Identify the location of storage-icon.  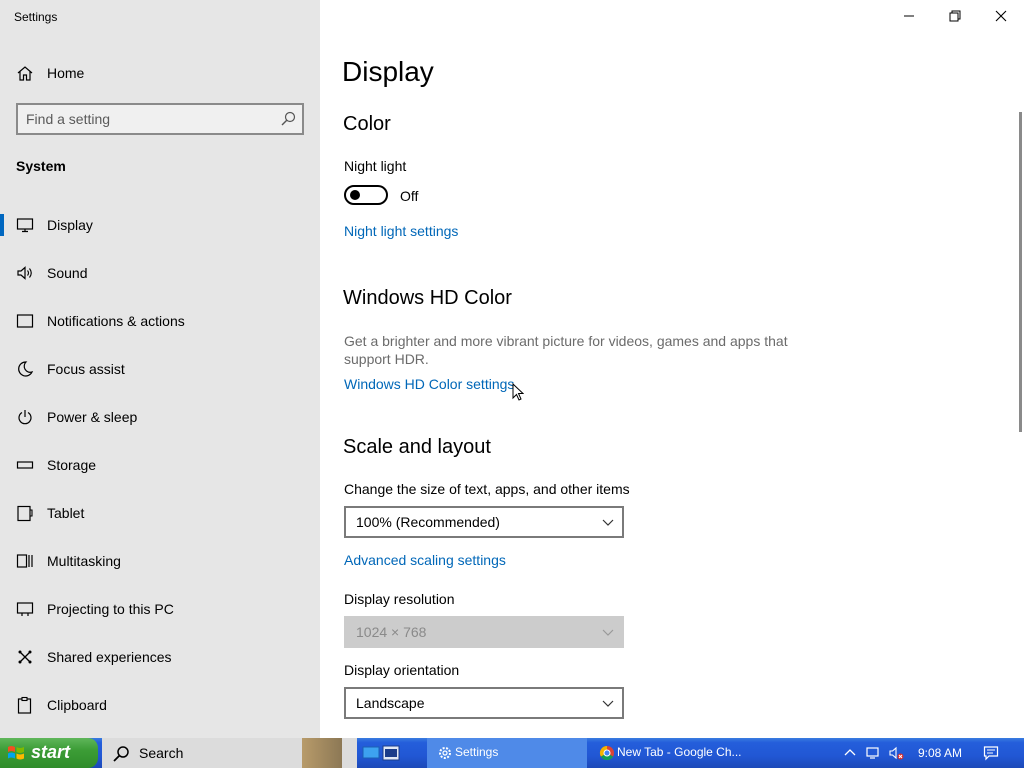
(25, 465).